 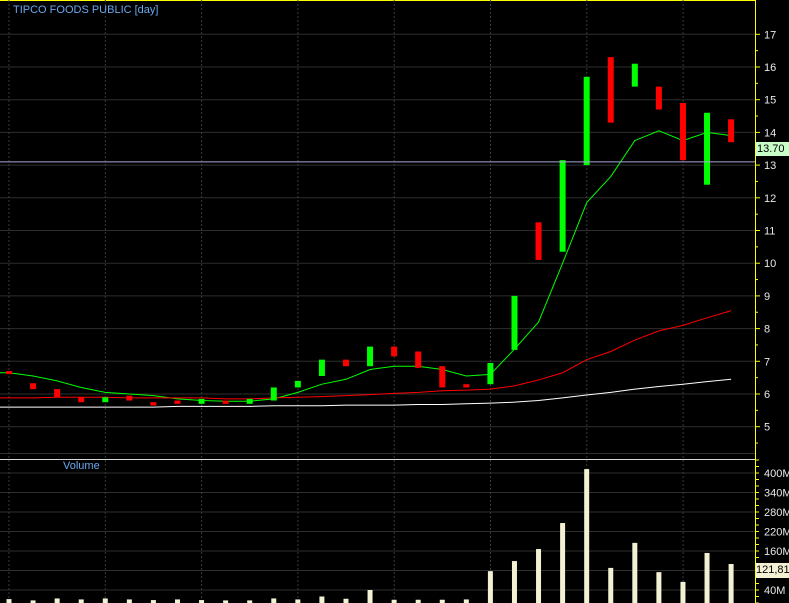 I want to click on price-tick-label: 16, so click(x=770, y=68).